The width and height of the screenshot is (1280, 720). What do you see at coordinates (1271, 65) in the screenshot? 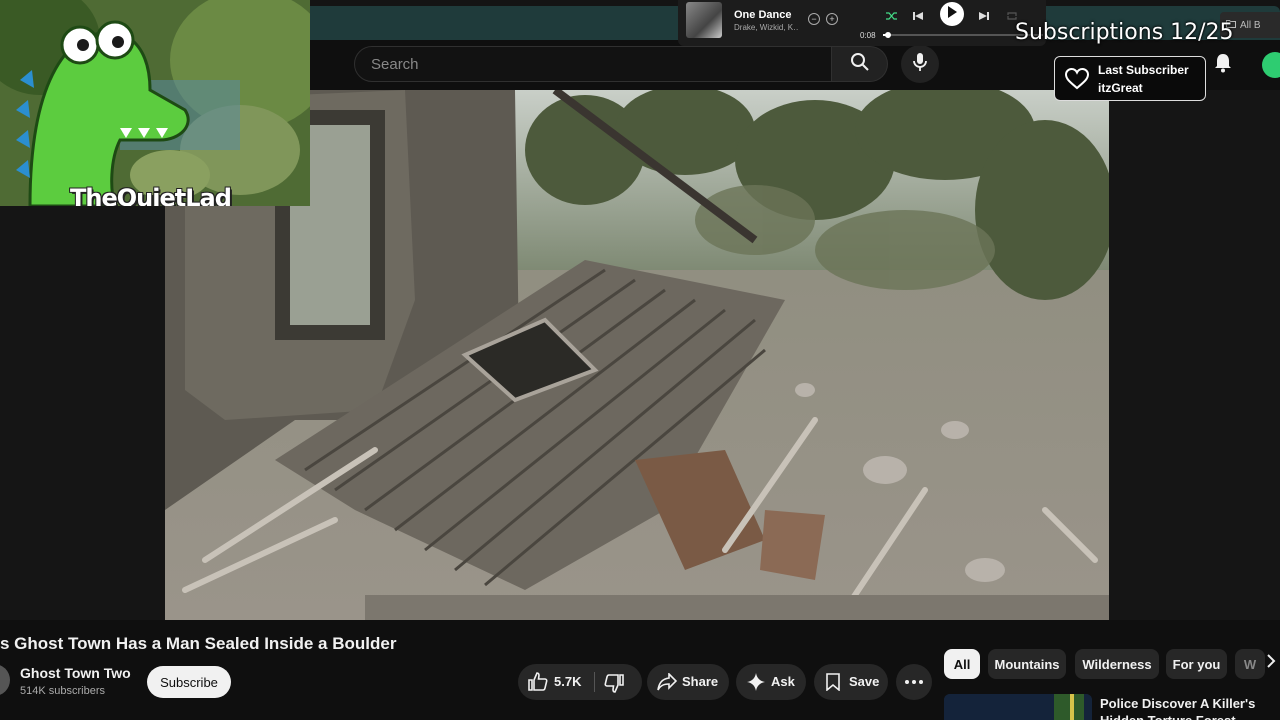
I see `account-avatar` at bounding box center [1271, 65].